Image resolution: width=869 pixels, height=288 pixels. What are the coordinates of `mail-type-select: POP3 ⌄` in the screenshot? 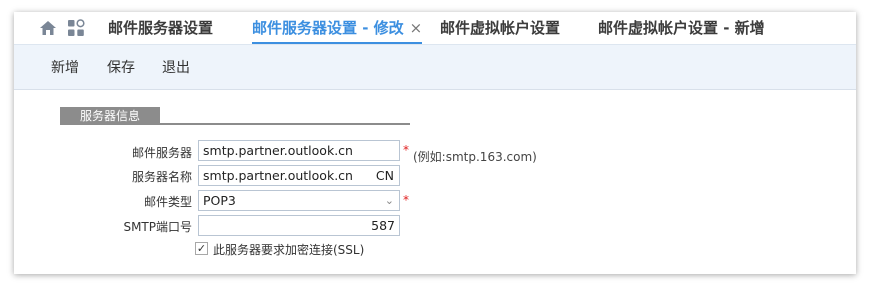 It's located at (299, 200).